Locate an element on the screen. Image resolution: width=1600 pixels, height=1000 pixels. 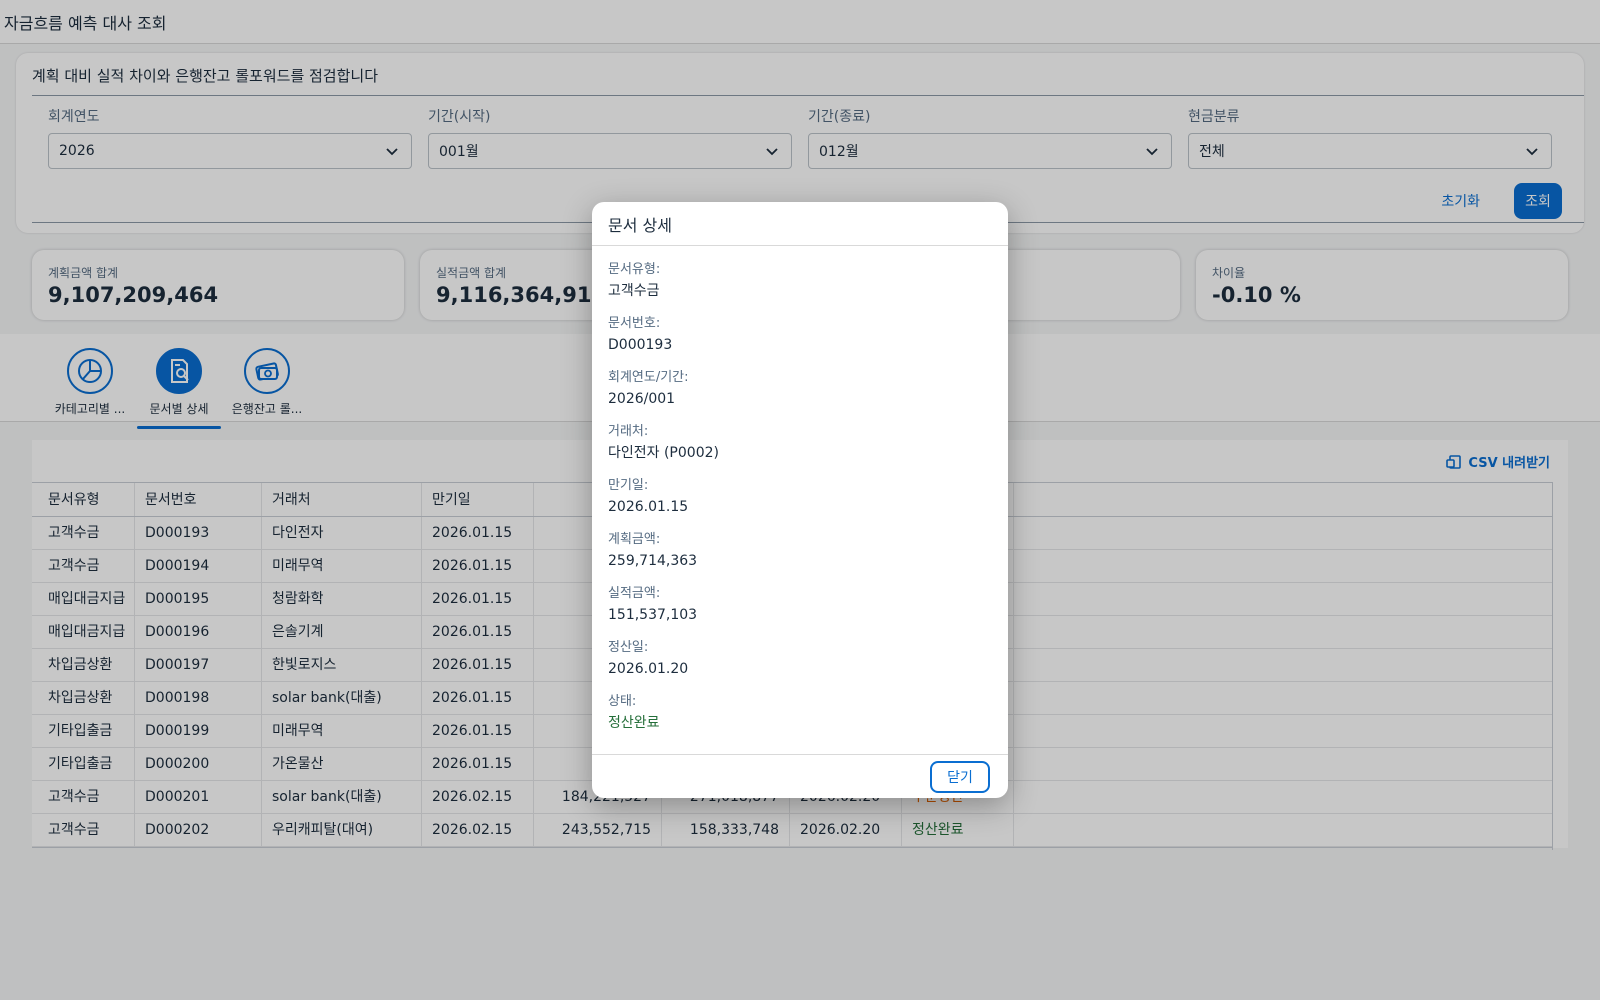
dialog-title: 문서 상세 is located at coordinates (800, 224).